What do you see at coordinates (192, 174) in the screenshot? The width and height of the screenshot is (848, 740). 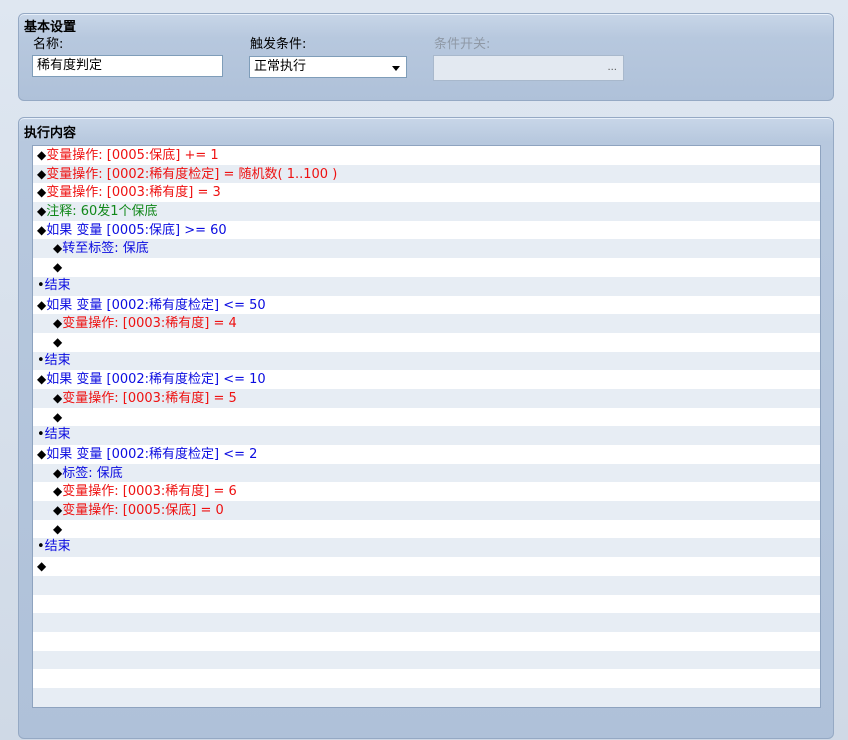 I see `command-text: 变量操作: [0002:稀有度检定] = 随机数( 1..100 )` at bounding box center [192, 174].